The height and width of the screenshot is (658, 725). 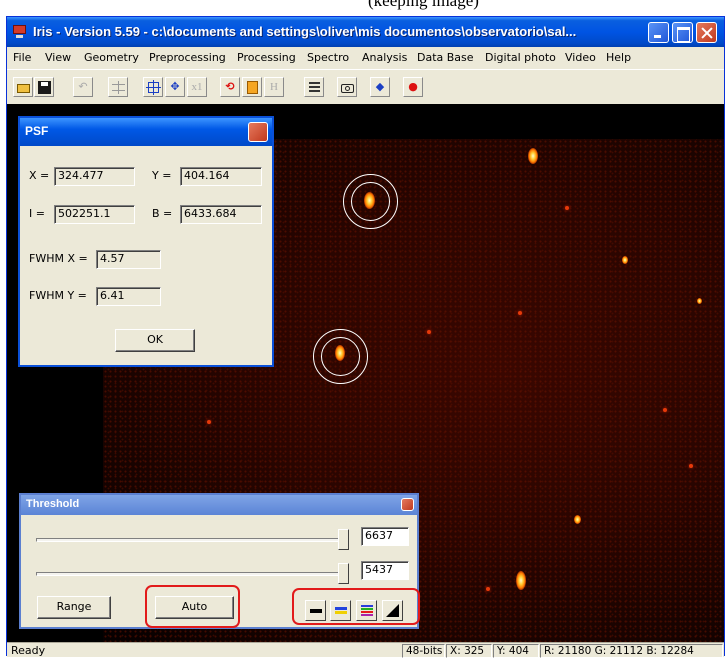 I want to click on menu-video: Video, so click(x=580, y=57).